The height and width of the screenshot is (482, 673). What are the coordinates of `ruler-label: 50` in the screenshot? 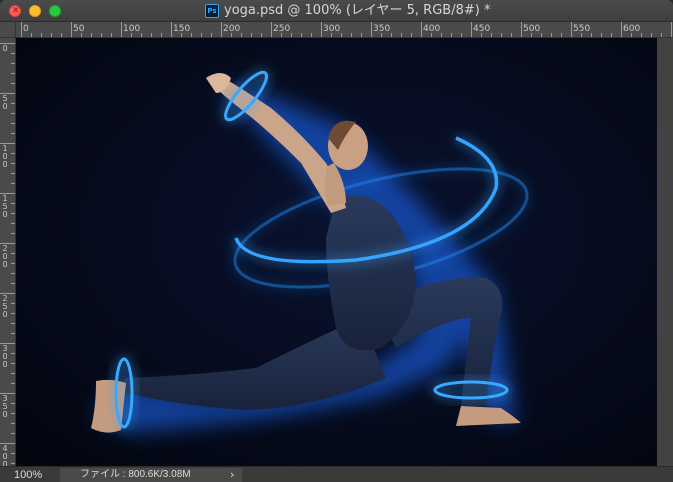 It's located at (5, 102).